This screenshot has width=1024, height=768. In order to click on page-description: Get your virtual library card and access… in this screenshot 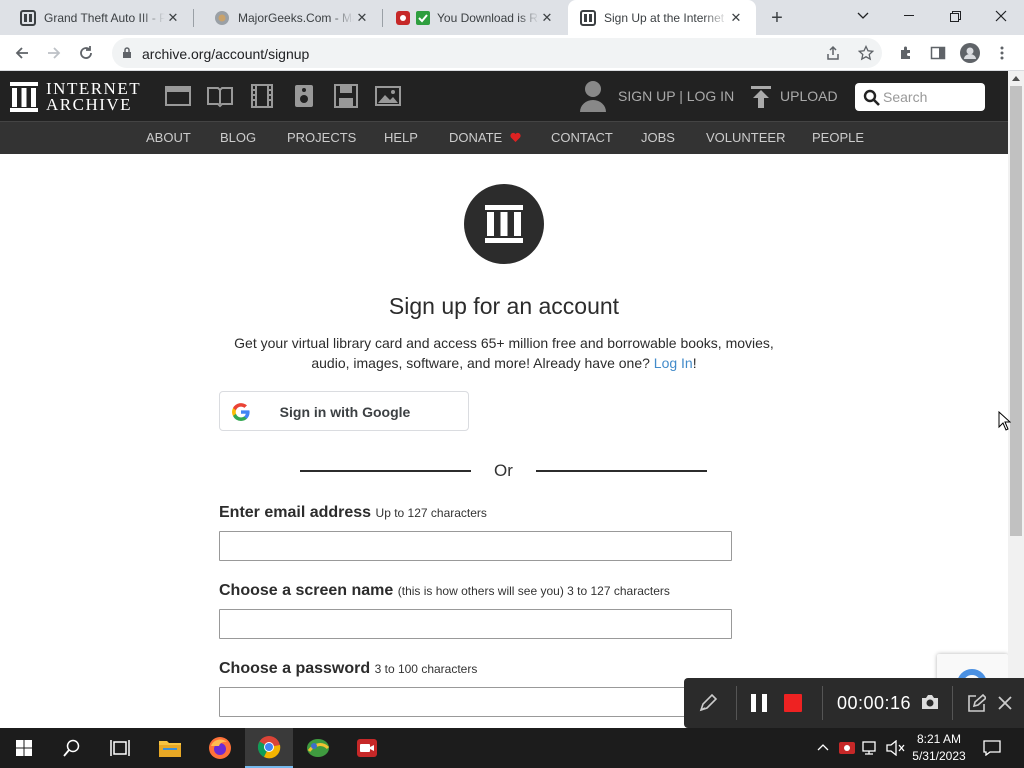, I will do `click(504, 353)`.